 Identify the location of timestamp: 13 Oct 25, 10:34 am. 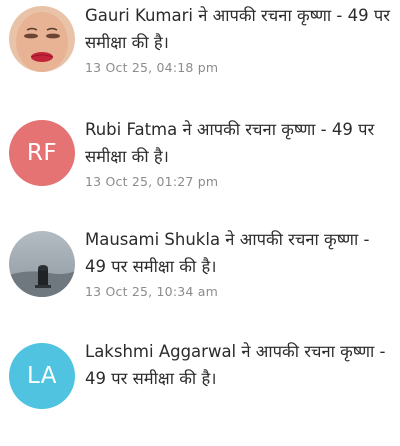
(151, 291).